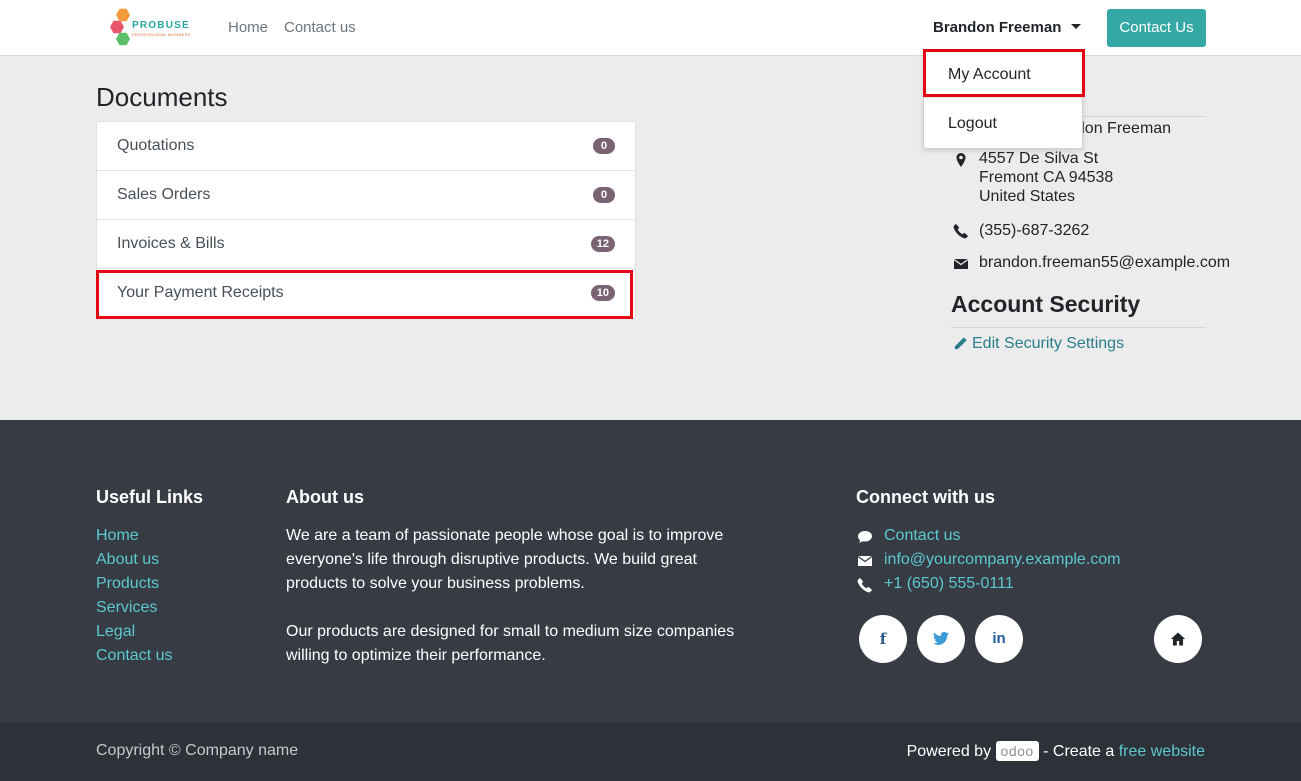 The height and width of the screenshot is (781, 1301). I want to click on logo-subtext: PROFESSIONAL BUSINESS, so click(161, 34).